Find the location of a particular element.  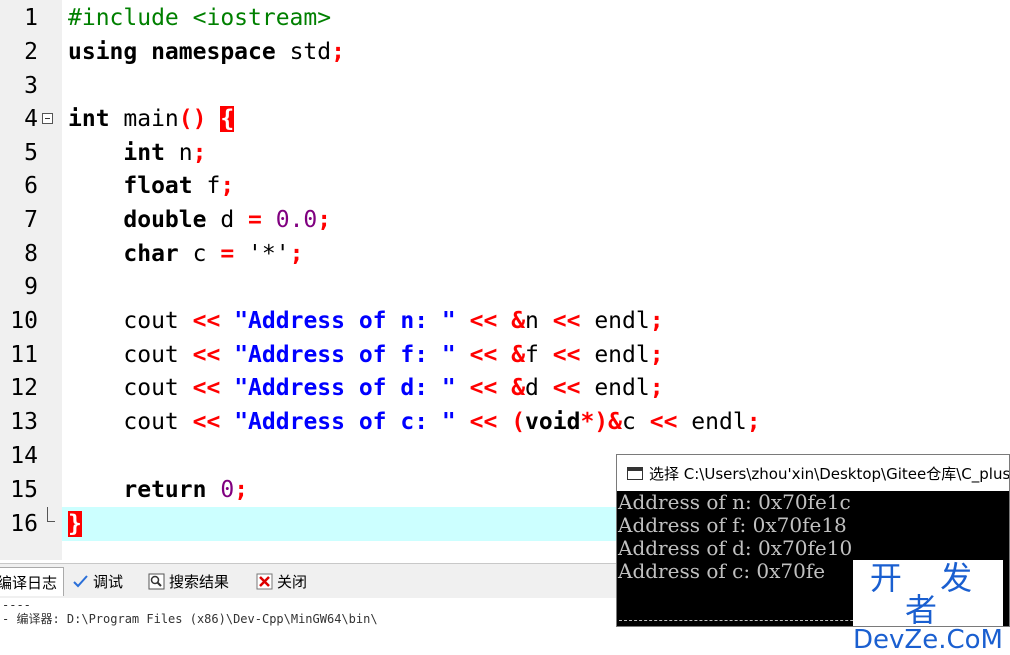

watermark-top-text: 开 发 者 is located at coordinates (928, 594).